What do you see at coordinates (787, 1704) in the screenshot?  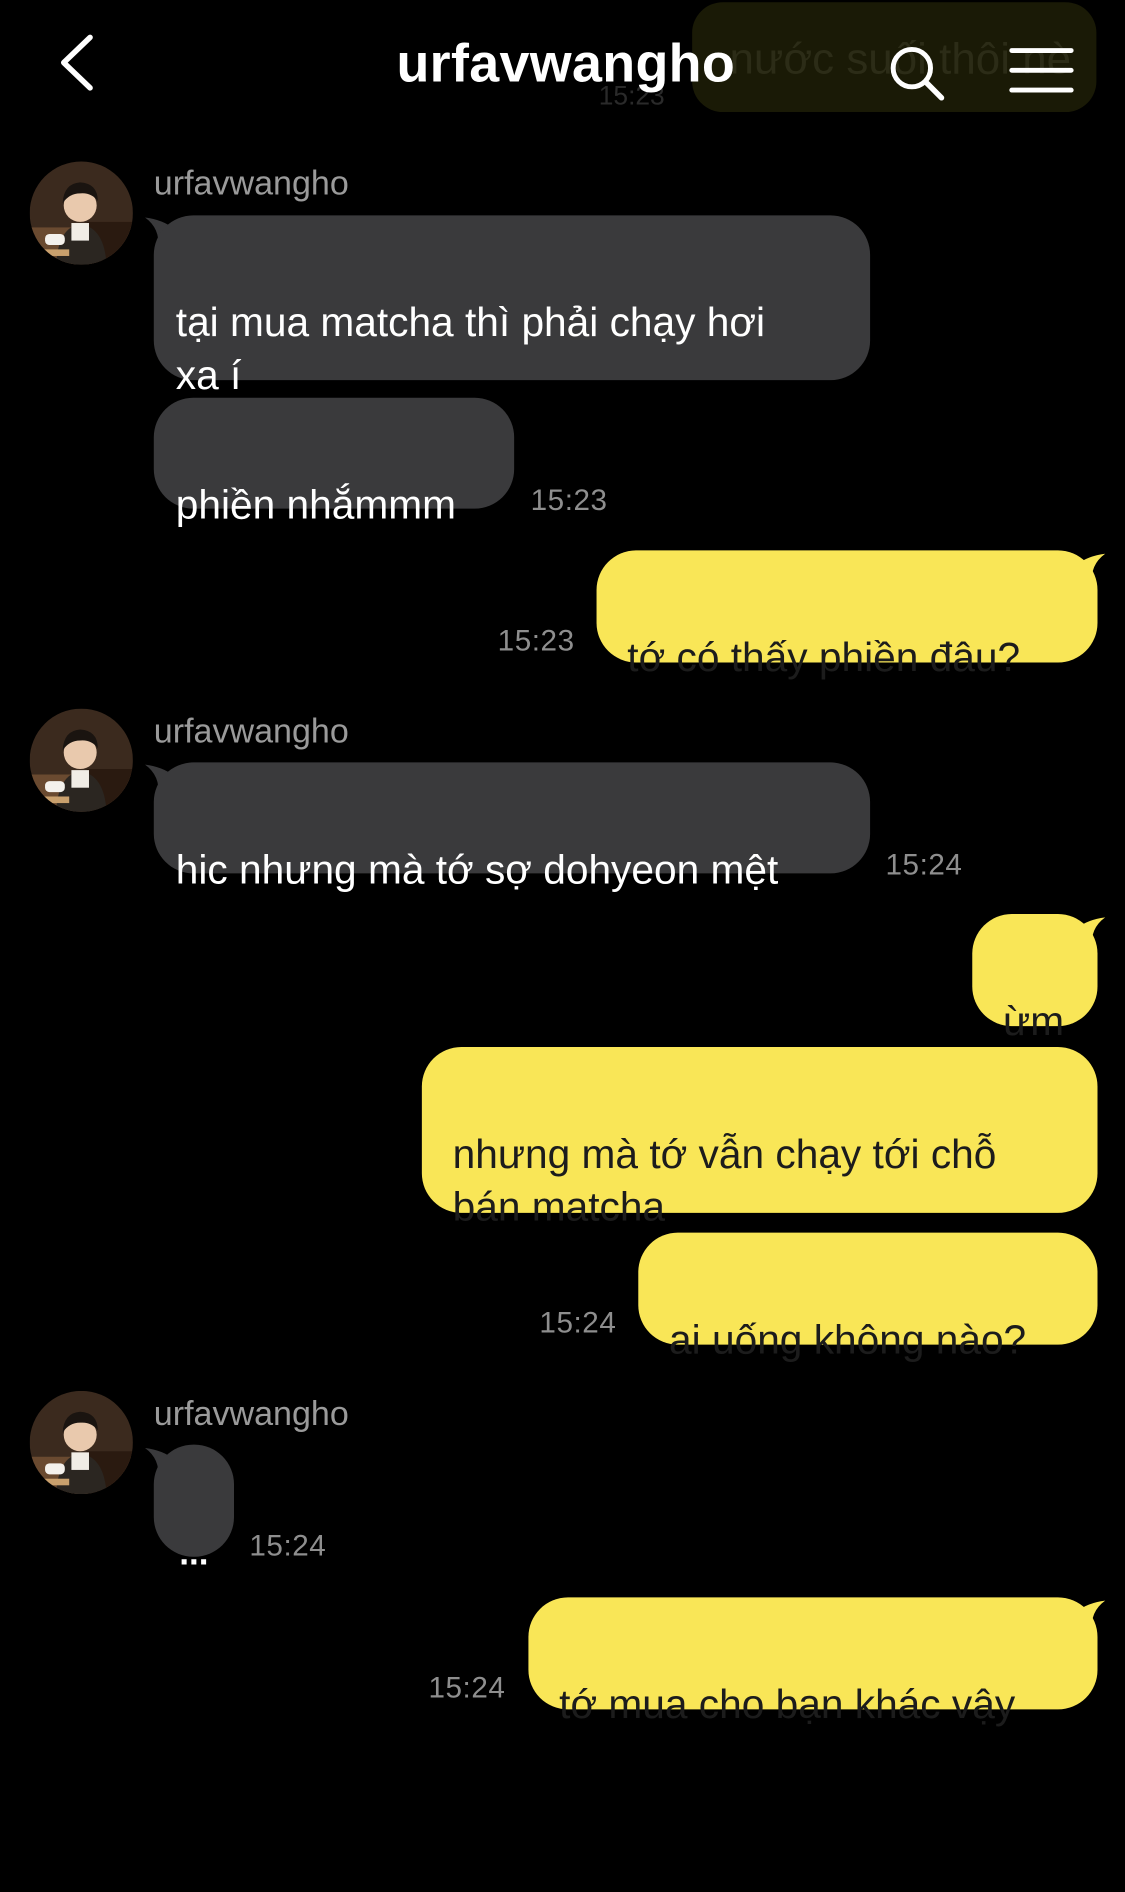 I see `message-text: tớ mua cho bạn khác vậy` at bounding box center [787, 1704].